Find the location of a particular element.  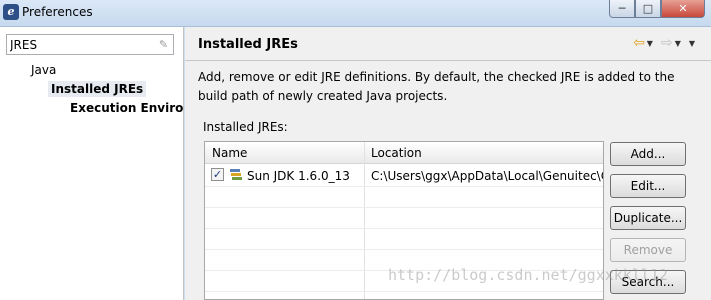

forward-dropdown-icon: ▼ is located at coordinates (678, 43).